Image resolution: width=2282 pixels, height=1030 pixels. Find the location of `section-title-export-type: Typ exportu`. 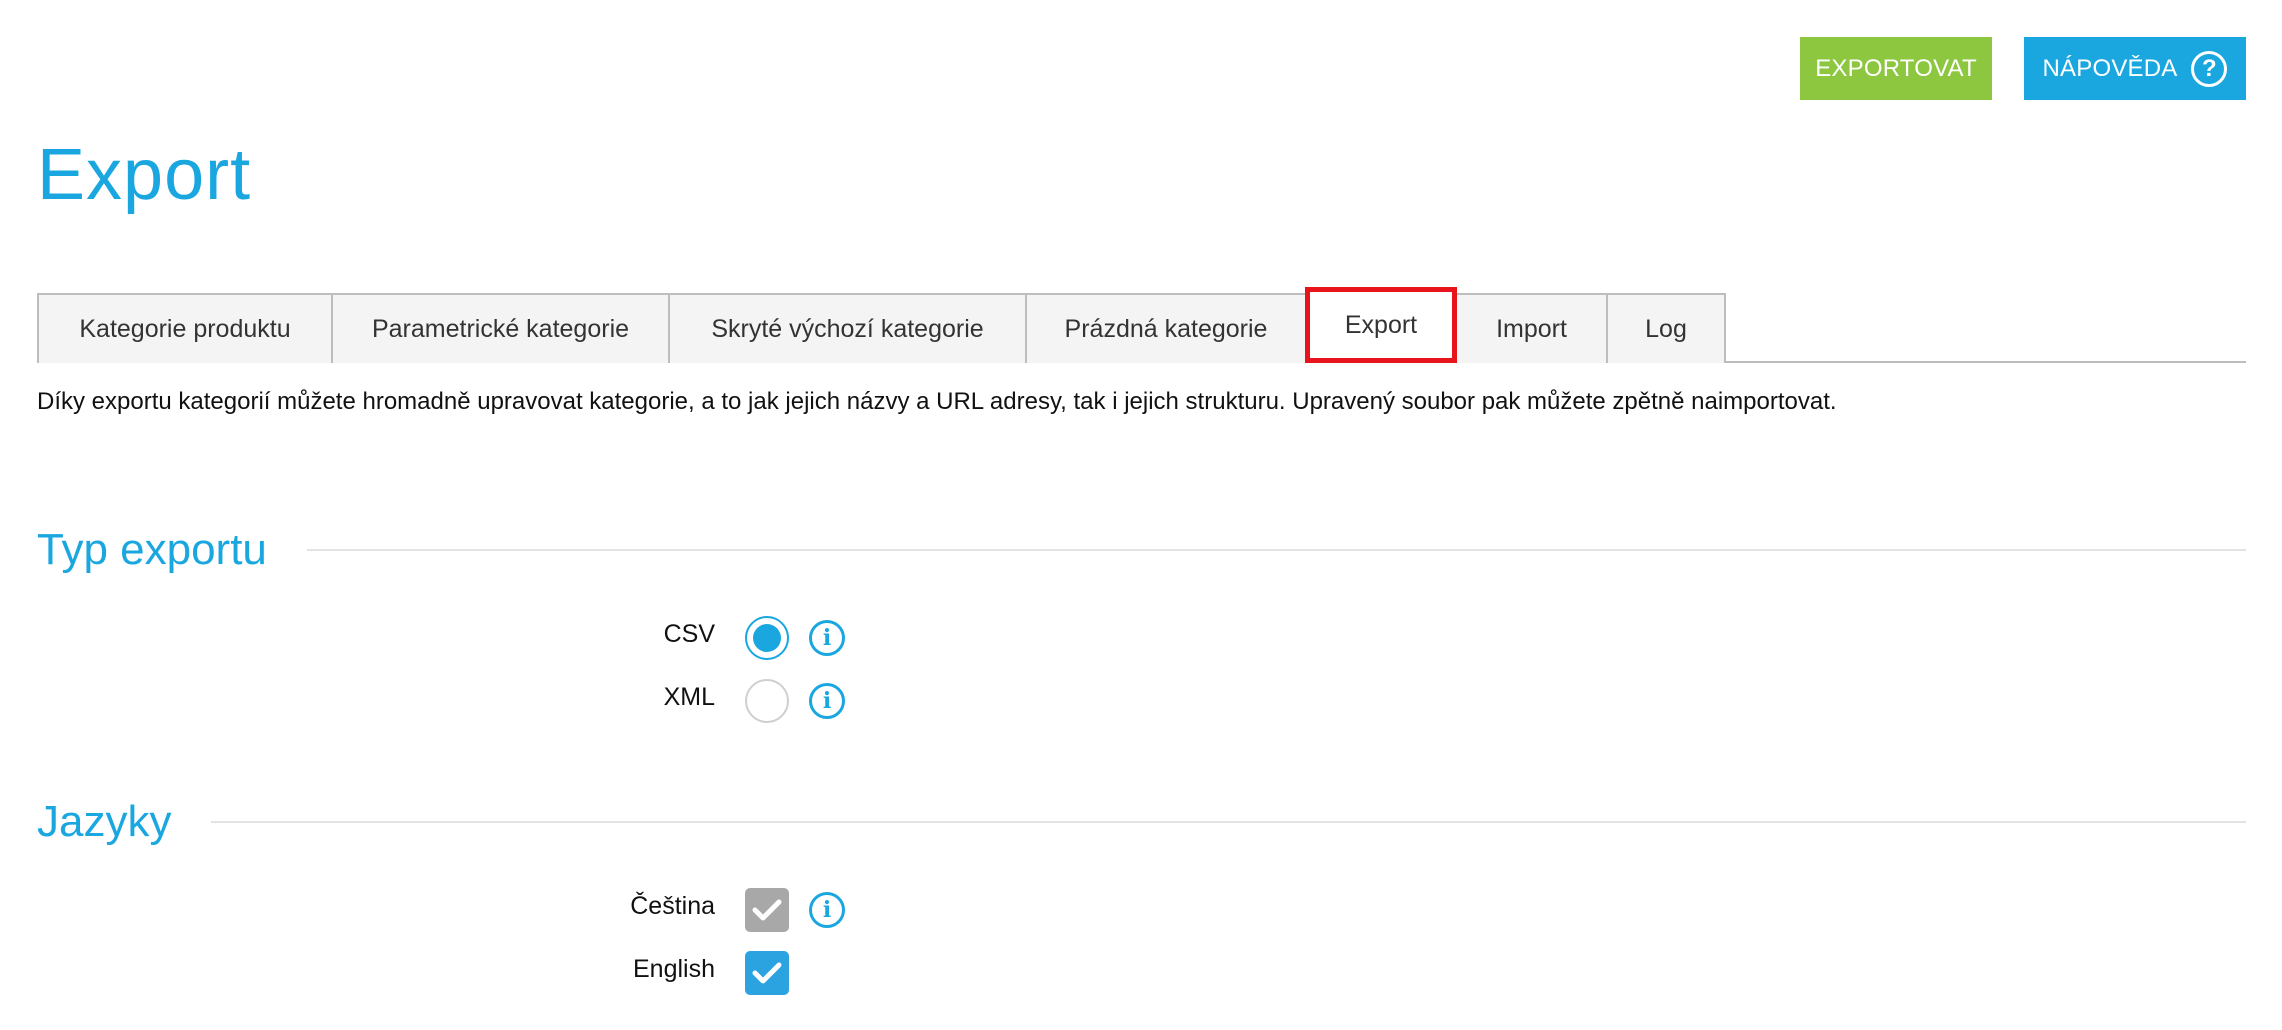

section-title-export-type: Typ exportu is located at coordinates (152, 549).